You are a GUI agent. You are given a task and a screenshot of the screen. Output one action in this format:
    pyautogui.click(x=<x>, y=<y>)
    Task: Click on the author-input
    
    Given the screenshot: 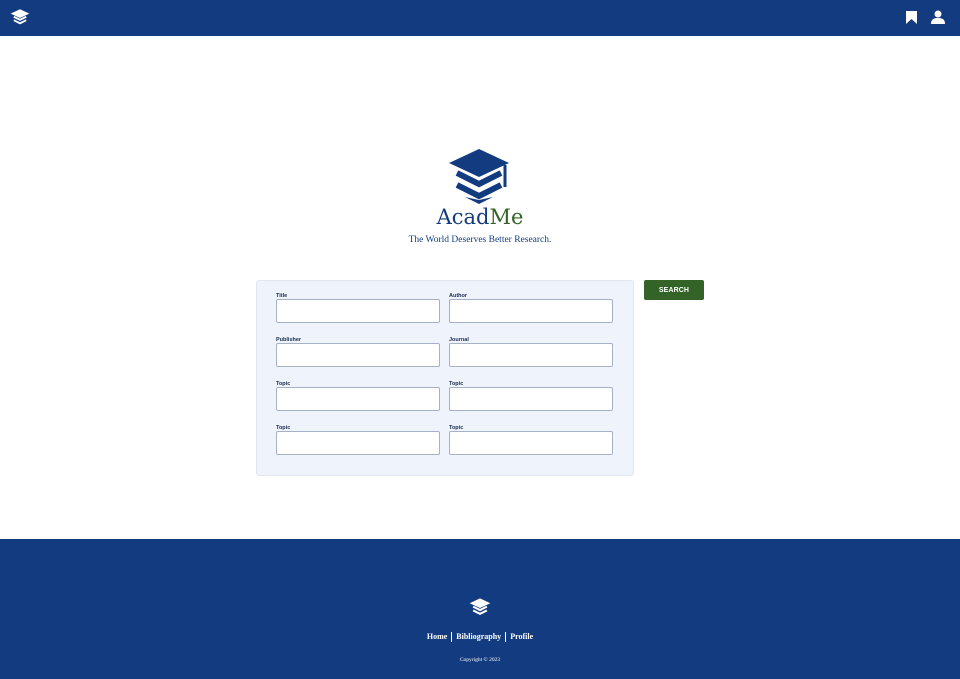 What is the action you would take?
    pyautogui.click(x=531, y=311)
    